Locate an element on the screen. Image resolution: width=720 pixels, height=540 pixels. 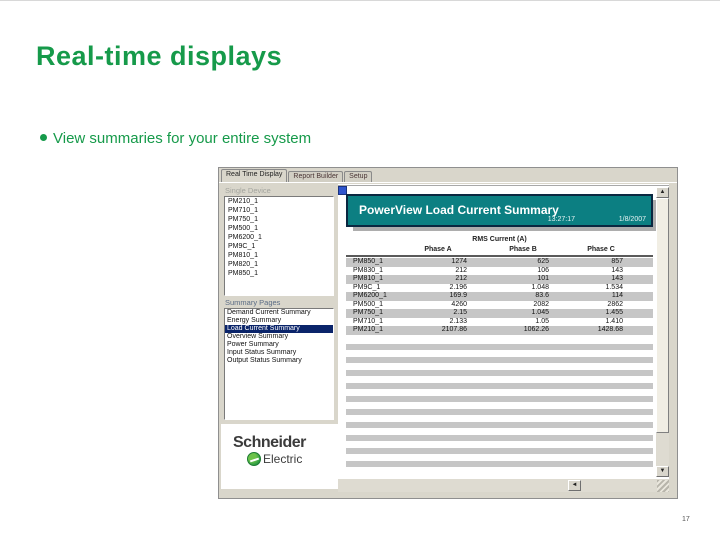
vertical-scrollbar: ▲ ▼ is located at coordinates (662, 332).